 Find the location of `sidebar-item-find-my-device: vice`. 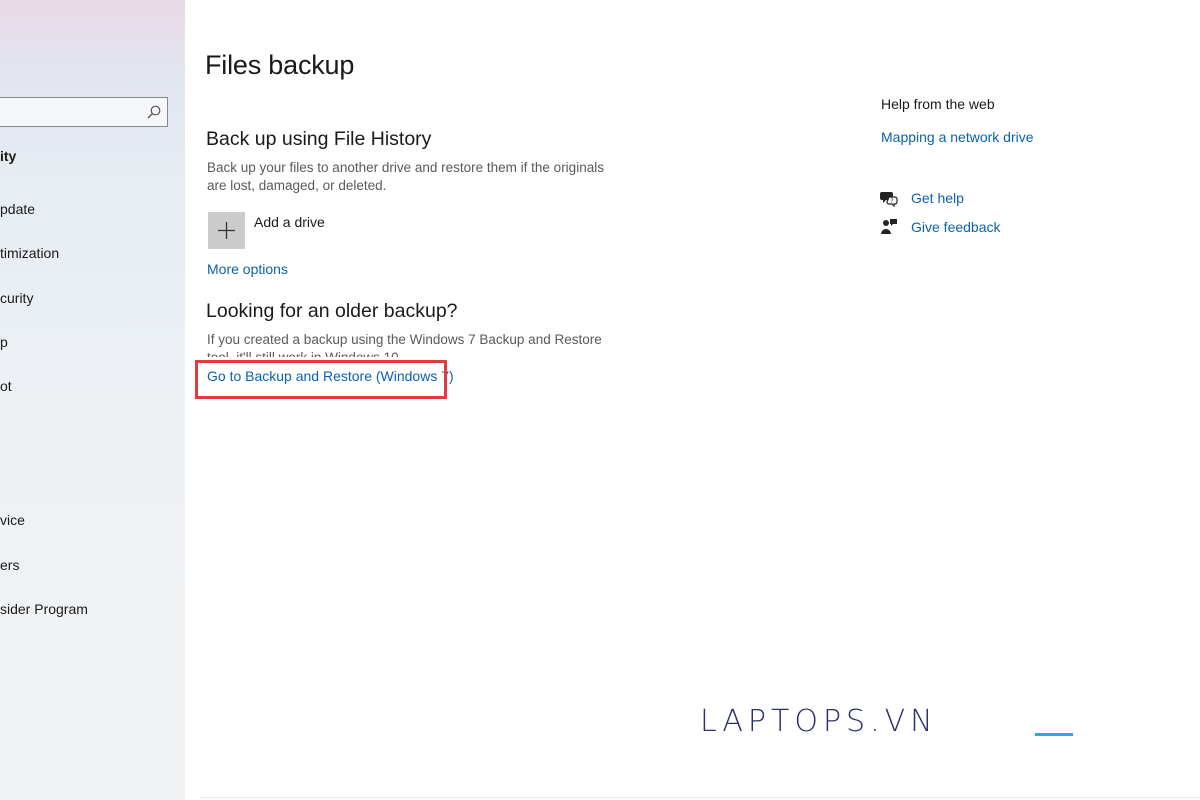

sidebar-item-find-my-device: vice is located at coordinates (12, 520).